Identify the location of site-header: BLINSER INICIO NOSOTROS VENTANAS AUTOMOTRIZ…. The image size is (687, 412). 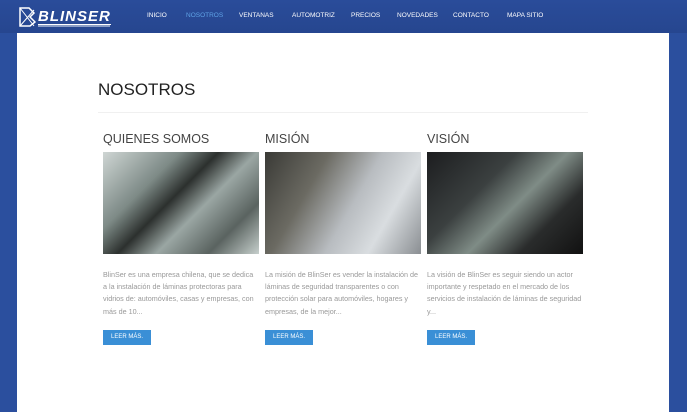
(343, 16).